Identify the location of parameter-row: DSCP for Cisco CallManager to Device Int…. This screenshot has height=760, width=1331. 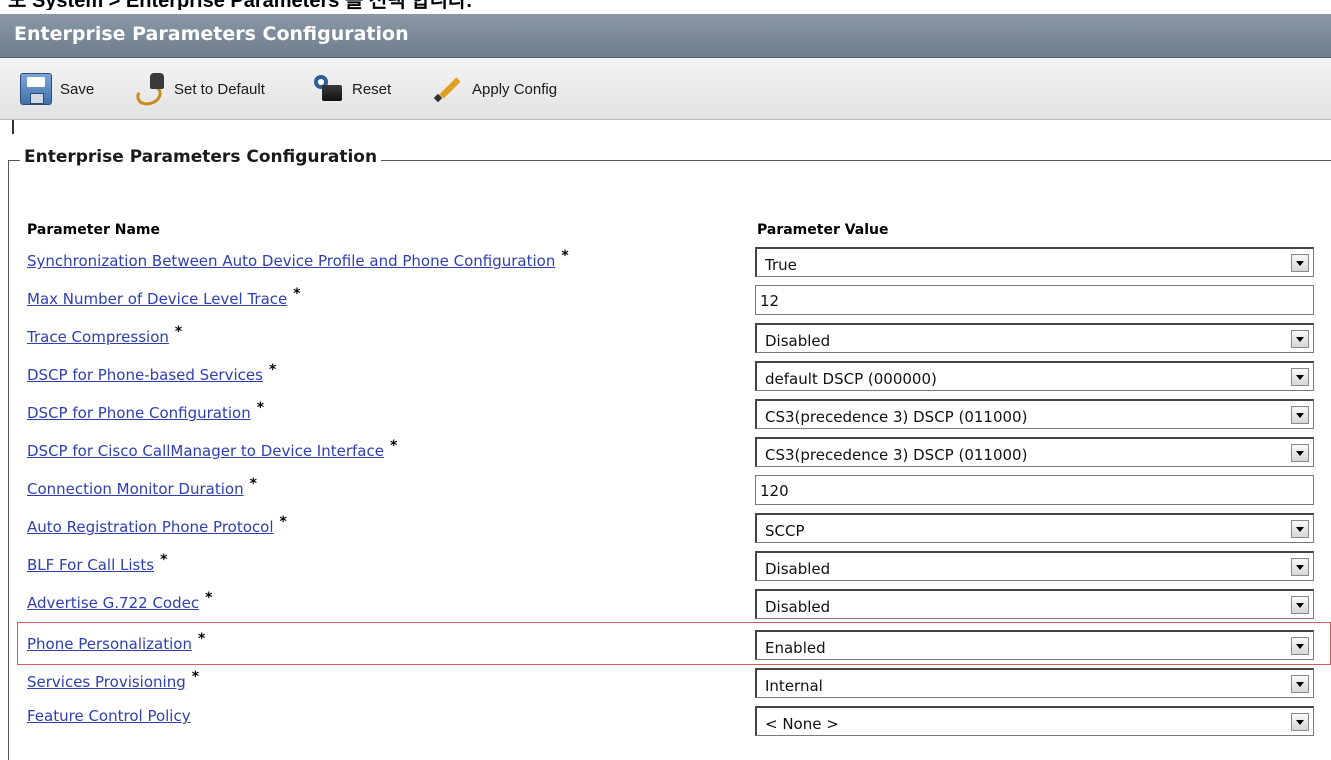
(665, 454).